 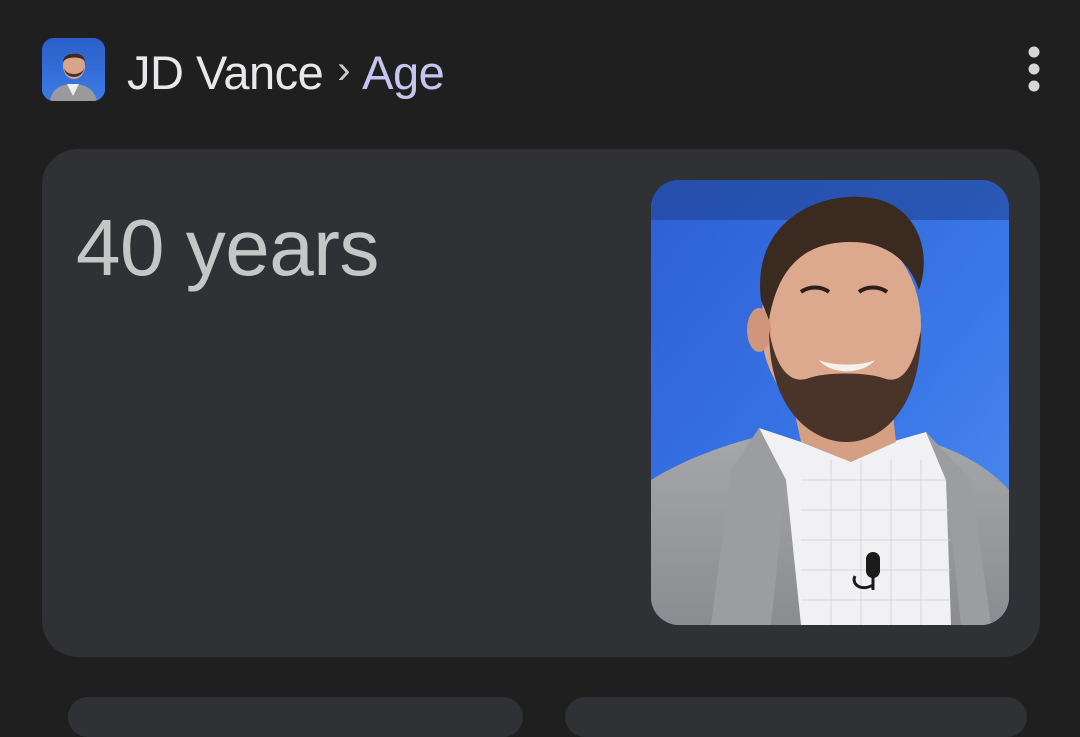 I want to click on breadcrumb: JD Vance › Age, so click(x=286, y=72).